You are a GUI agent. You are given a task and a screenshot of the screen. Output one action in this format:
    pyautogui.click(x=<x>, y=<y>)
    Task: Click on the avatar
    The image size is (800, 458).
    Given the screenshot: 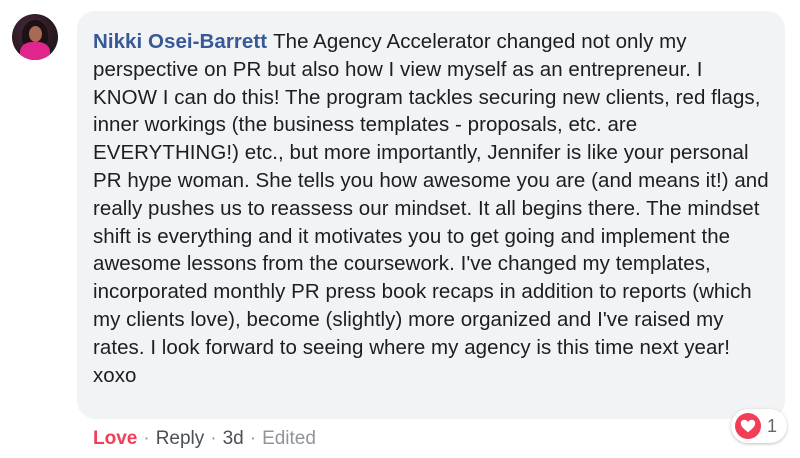 What is the action you would take?
    pyautogui.click(x=35, y=37)
    